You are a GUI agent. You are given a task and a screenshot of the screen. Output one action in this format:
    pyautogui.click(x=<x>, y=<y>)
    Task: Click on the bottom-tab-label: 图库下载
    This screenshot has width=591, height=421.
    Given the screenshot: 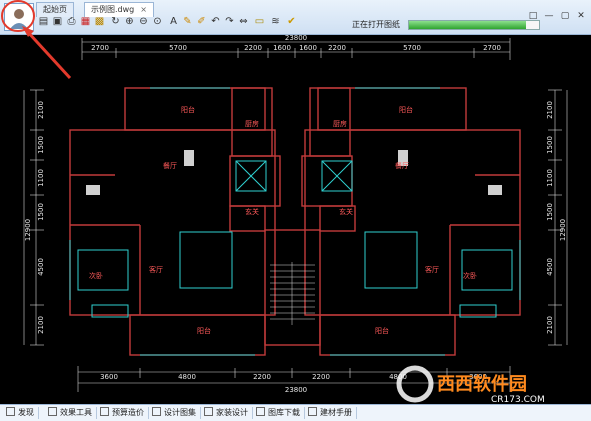 What is the action you would take?
    pyautogui.click(x=284, y=412)
    